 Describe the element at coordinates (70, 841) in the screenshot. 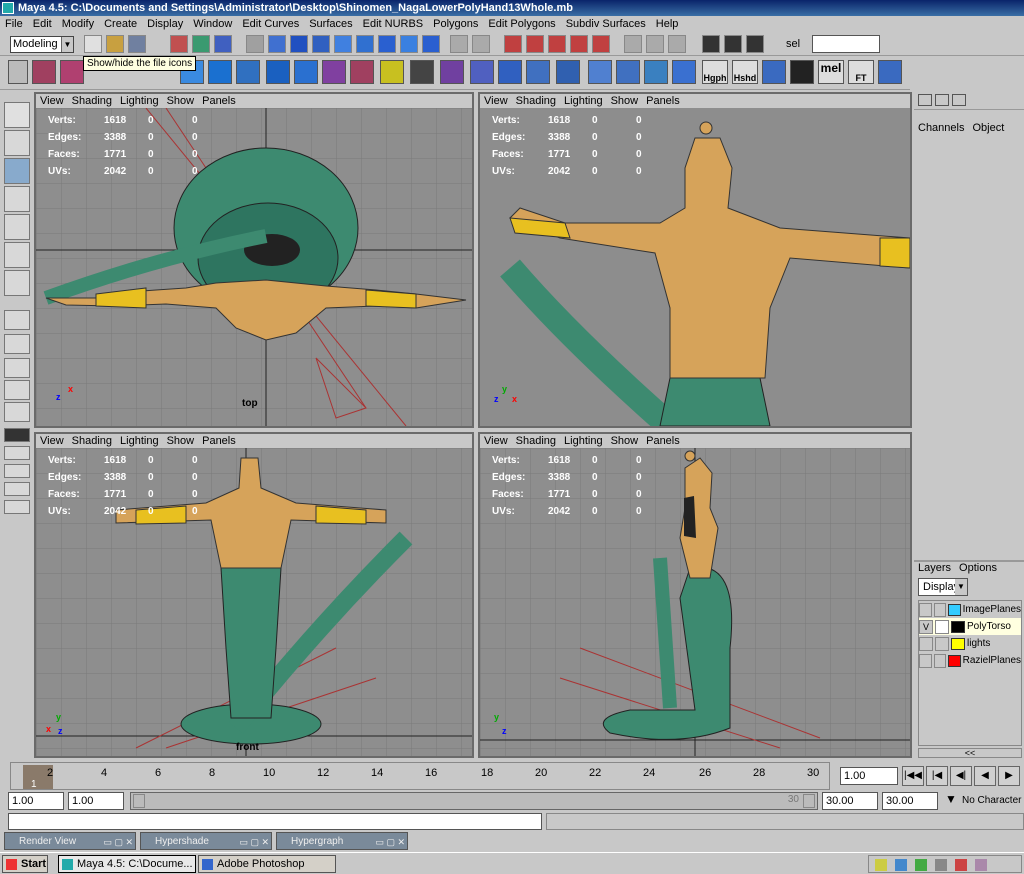

I see `minimized-render-view: Render View ▭ ▢ ✕` at that location.